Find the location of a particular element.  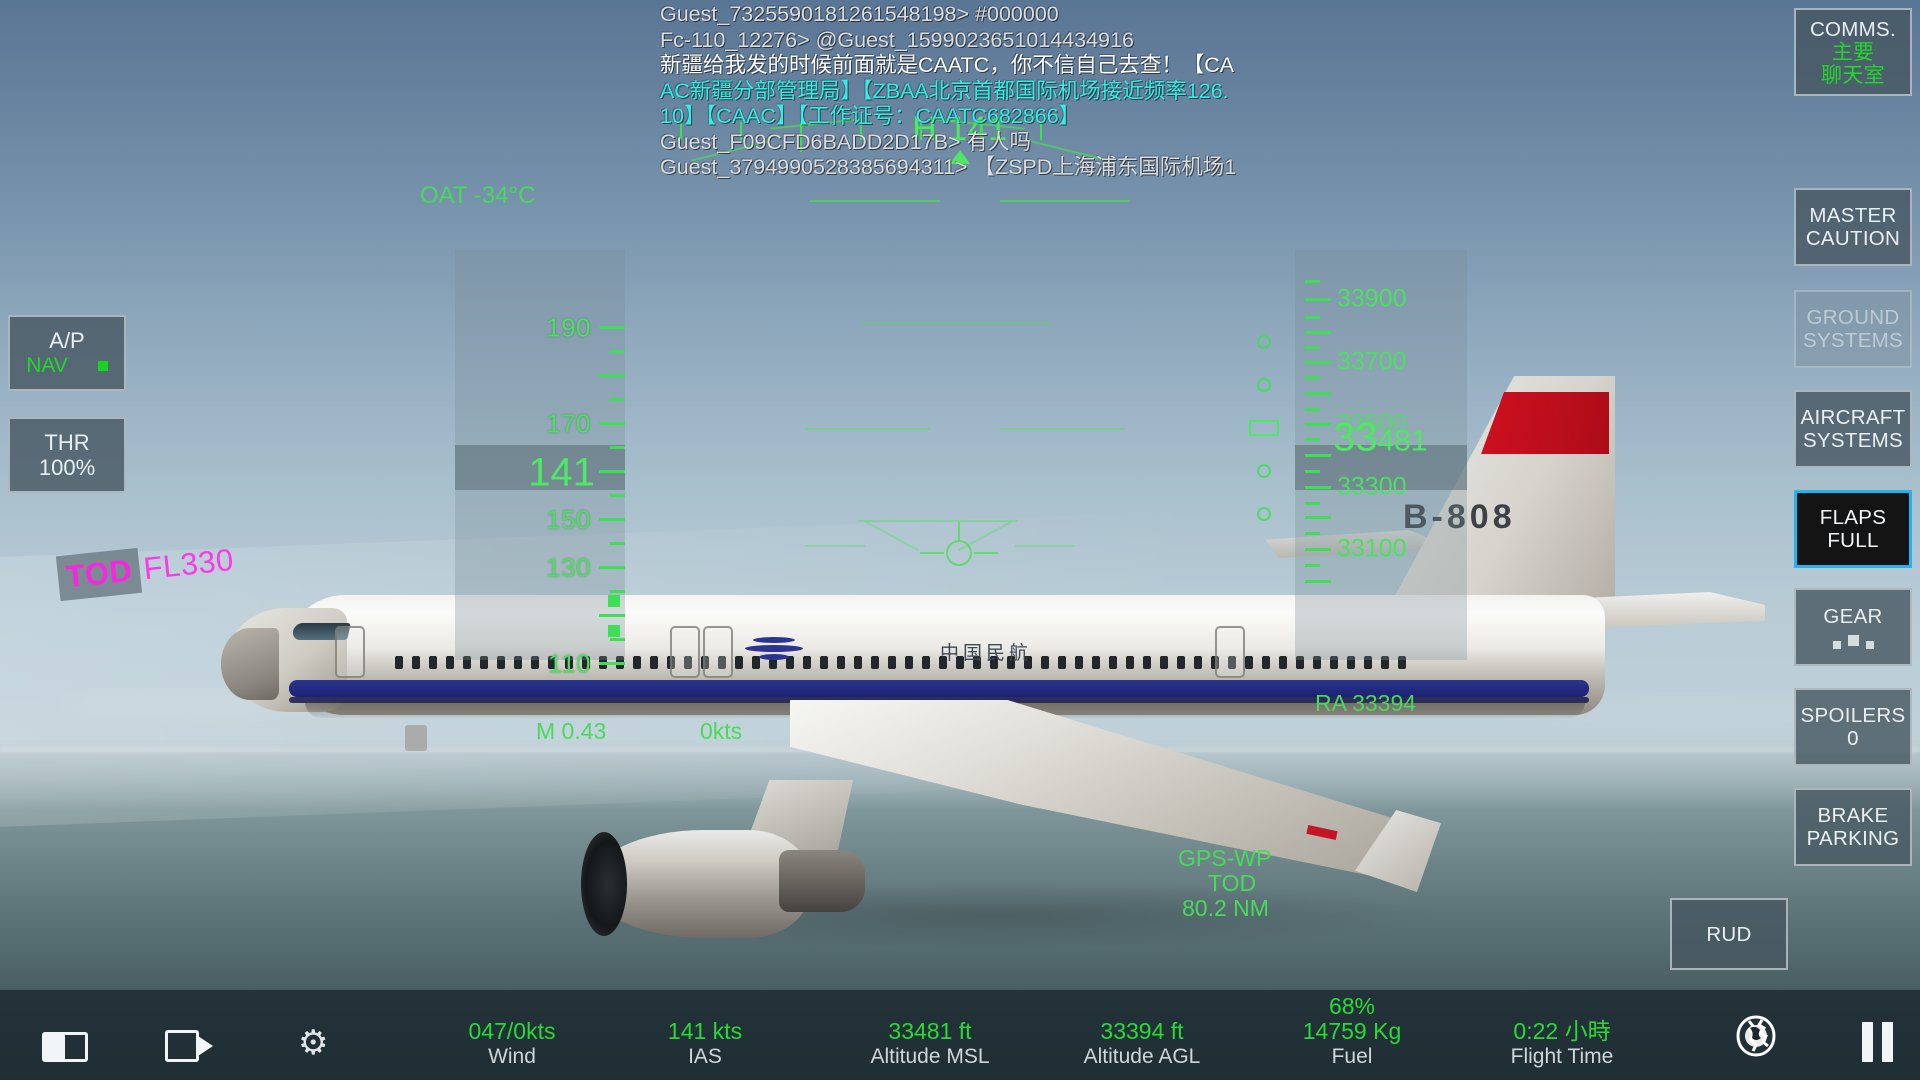

camera-button is located at coordinates (189, 1046).